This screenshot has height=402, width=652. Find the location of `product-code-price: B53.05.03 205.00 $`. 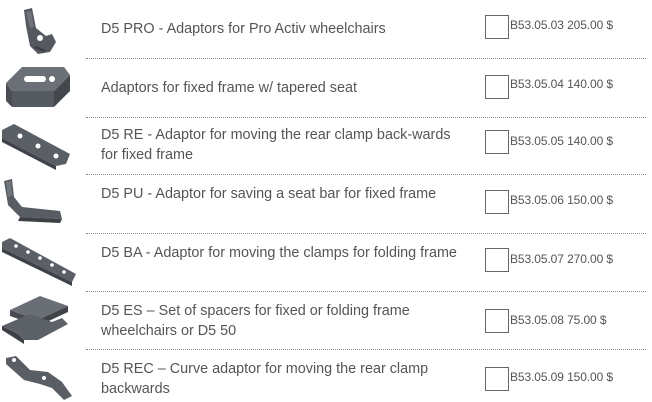

product-code-price: B53.05.03 205.00 $ is located at coordinates (561, 25).